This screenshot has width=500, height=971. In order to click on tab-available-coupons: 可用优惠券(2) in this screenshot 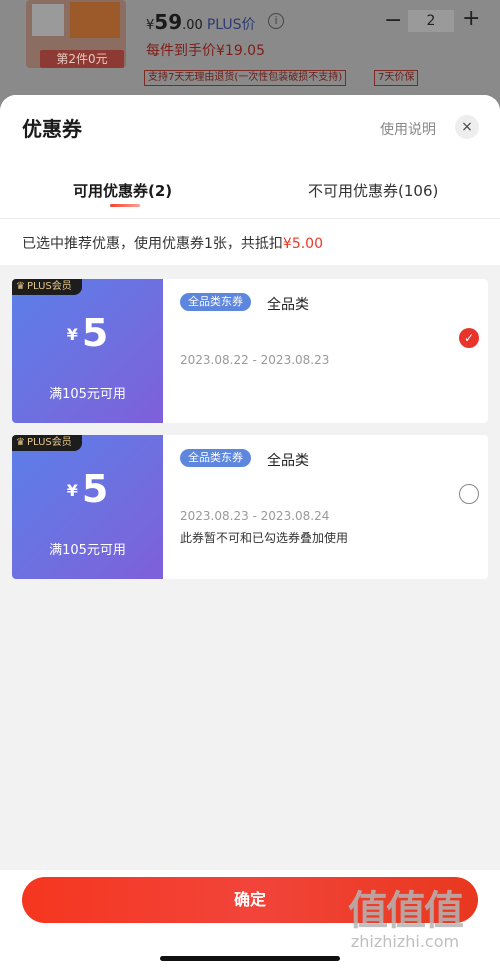, I will do `click(122, 190)`.